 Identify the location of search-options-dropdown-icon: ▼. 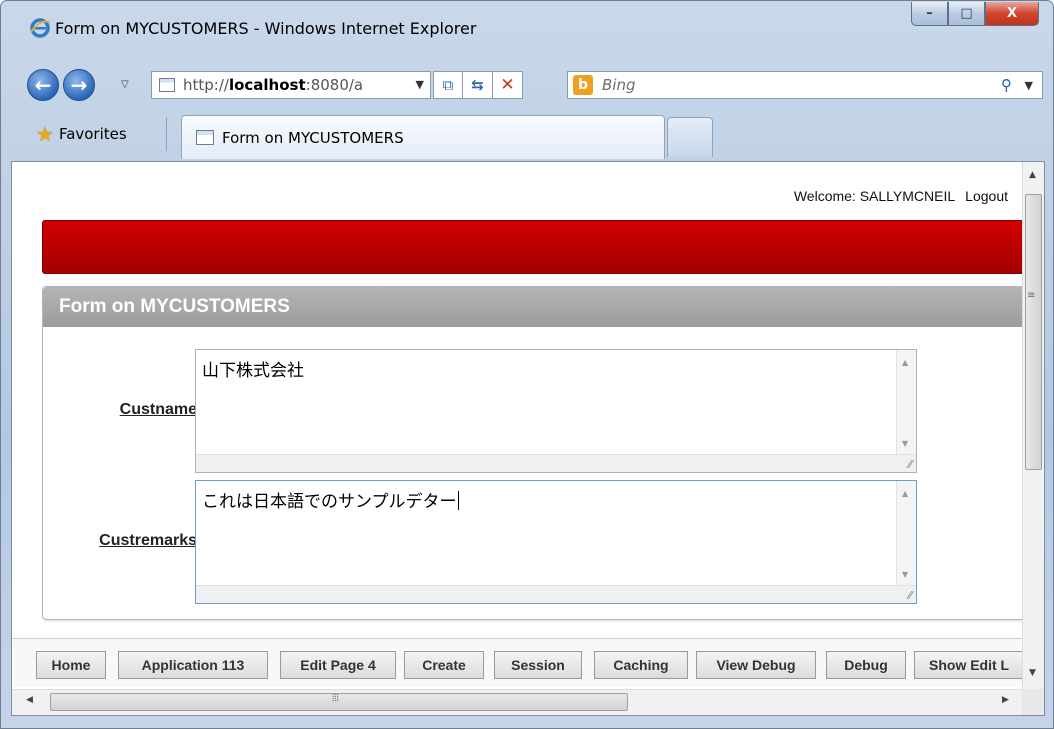
(1029, 85).